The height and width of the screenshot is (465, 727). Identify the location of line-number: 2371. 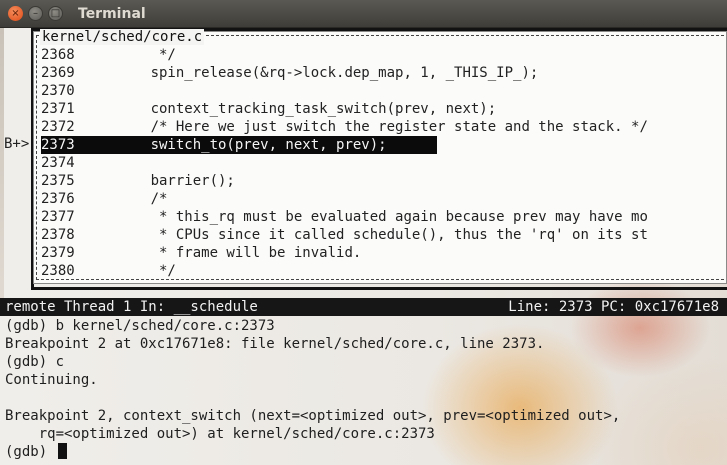
(58, 109).